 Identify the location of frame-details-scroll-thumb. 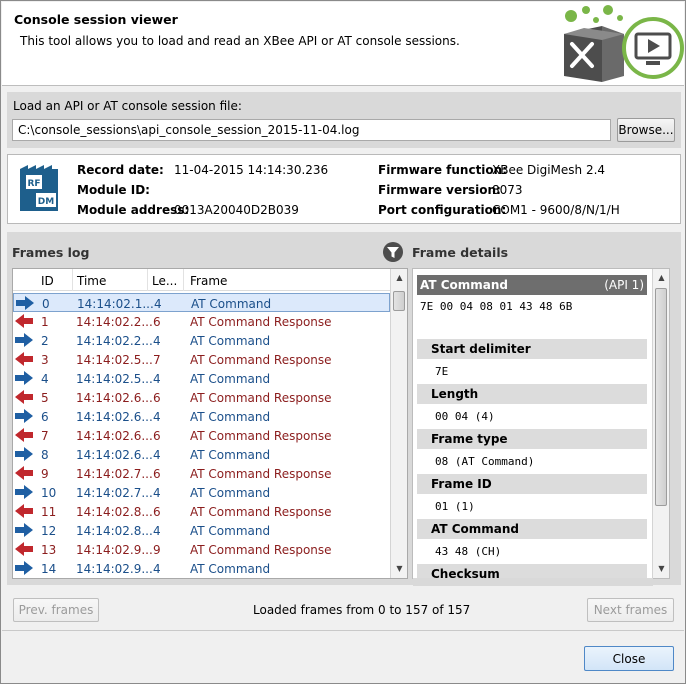
(661, 397).